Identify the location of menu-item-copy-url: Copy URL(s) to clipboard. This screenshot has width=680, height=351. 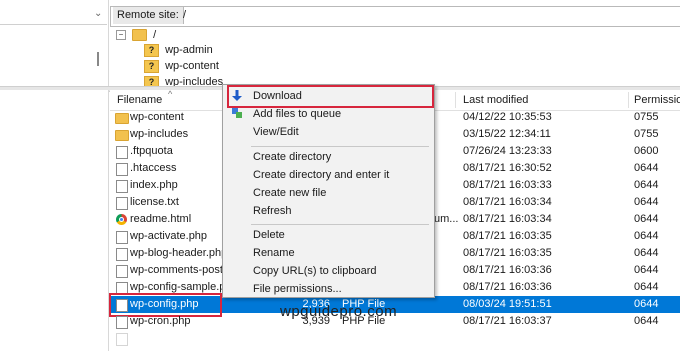
(328, 271).